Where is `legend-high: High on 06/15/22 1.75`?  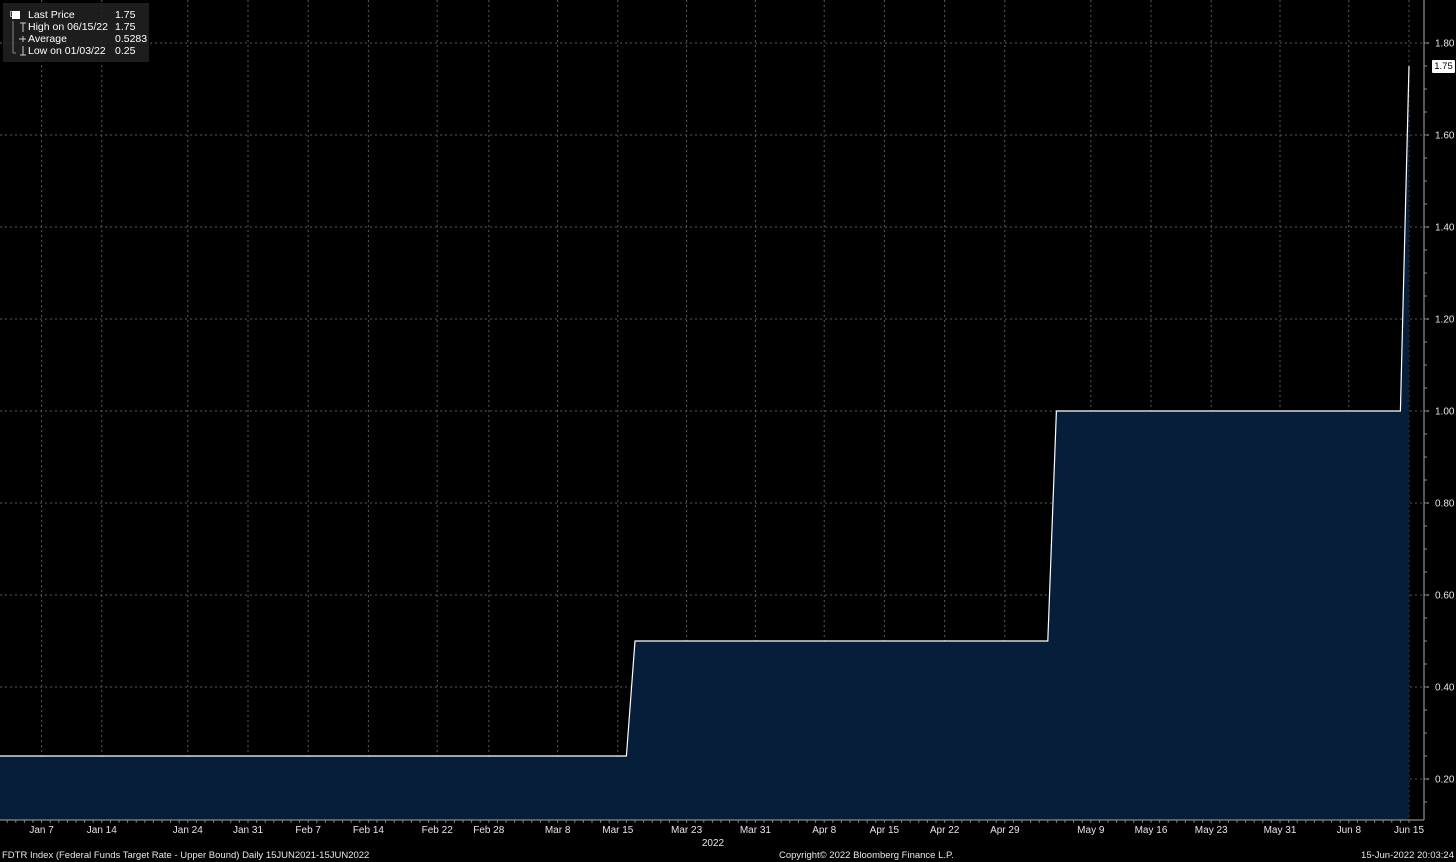 legend-high: High on 06/15/22 1.75 is located at coordinates (76, 27).